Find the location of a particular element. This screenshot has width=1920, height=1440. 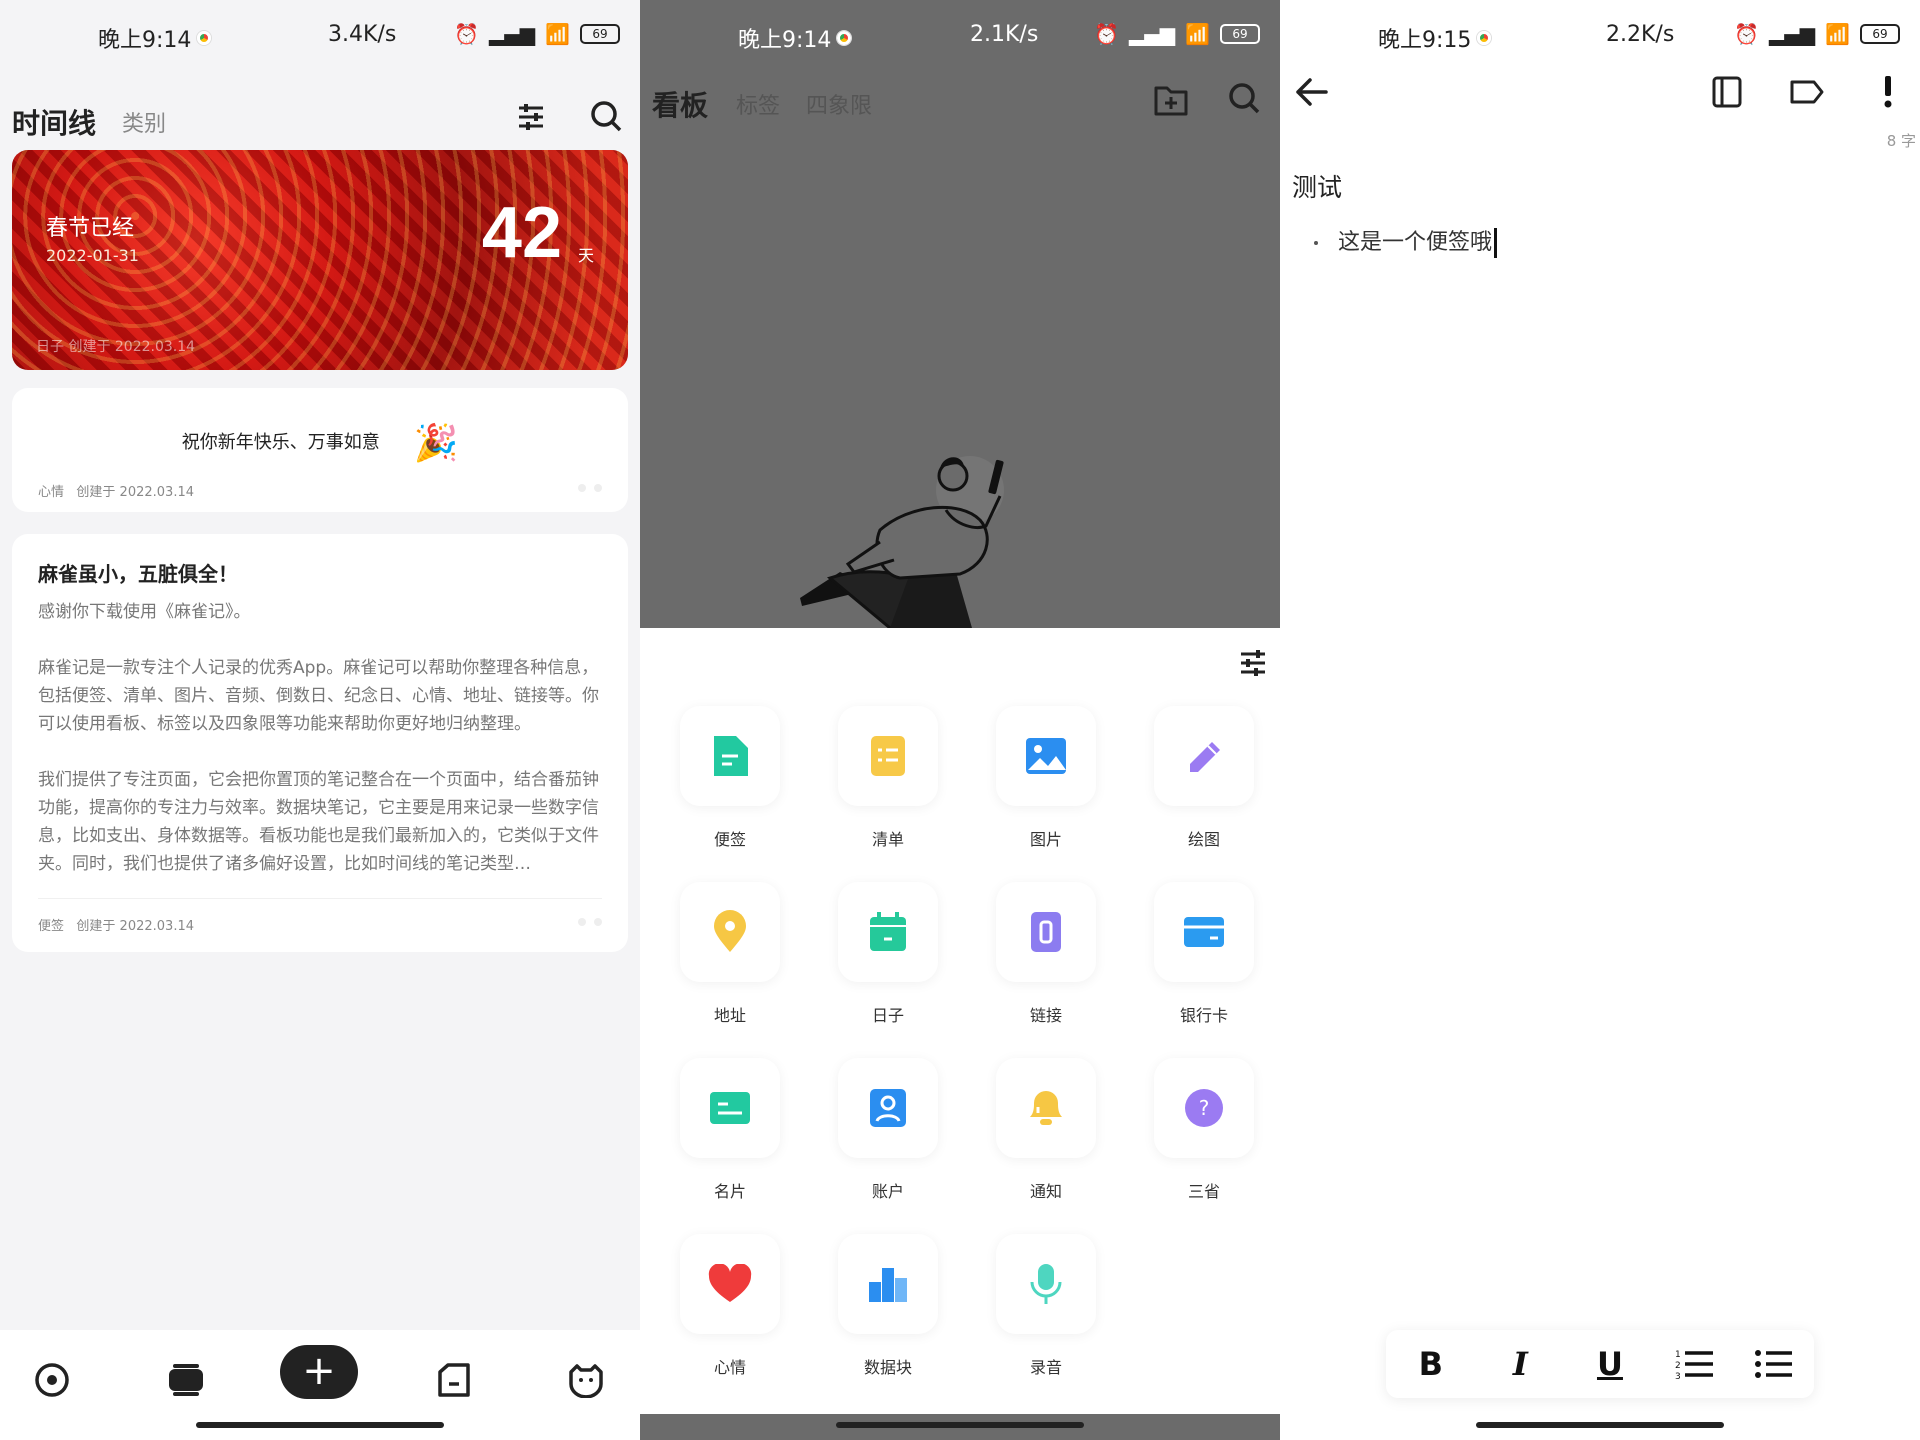

mood-meta: 心情 创建于 2022.03.14 is located at coordinates (116, 490).